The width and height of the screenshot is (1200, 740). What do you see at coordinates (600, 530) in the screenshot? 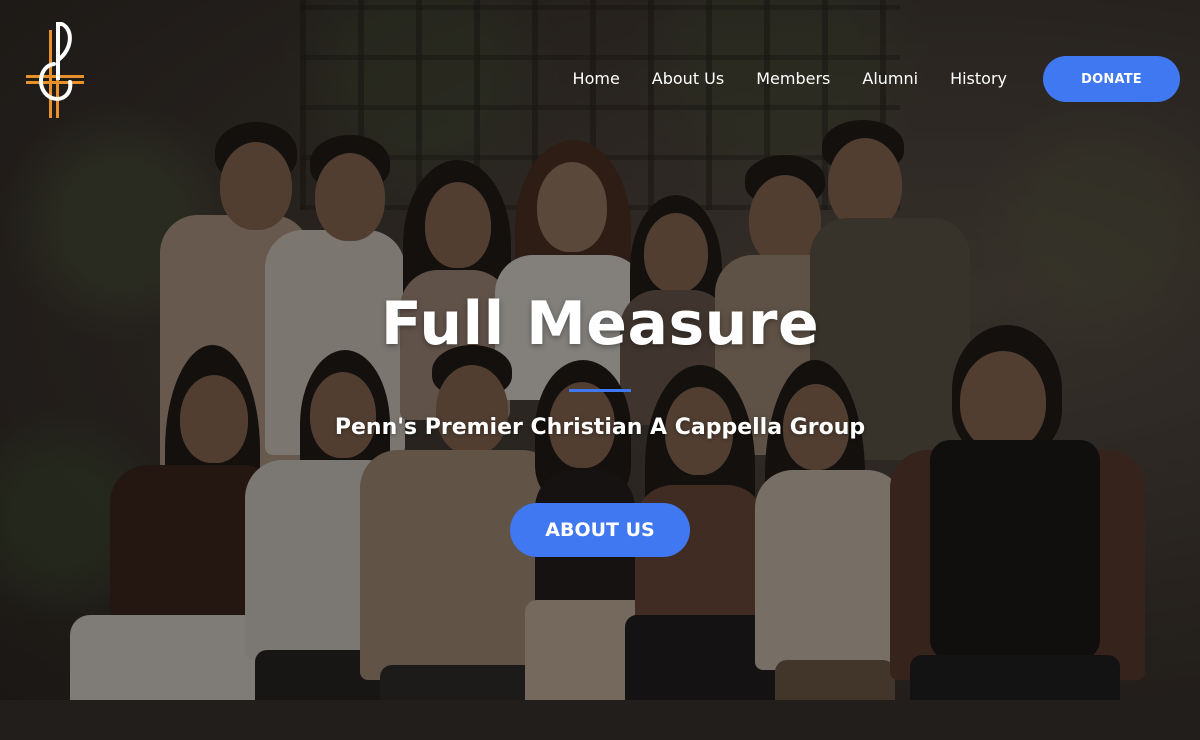
I see `about-us-button: ABOUT US` at bounding box center [600, 530].